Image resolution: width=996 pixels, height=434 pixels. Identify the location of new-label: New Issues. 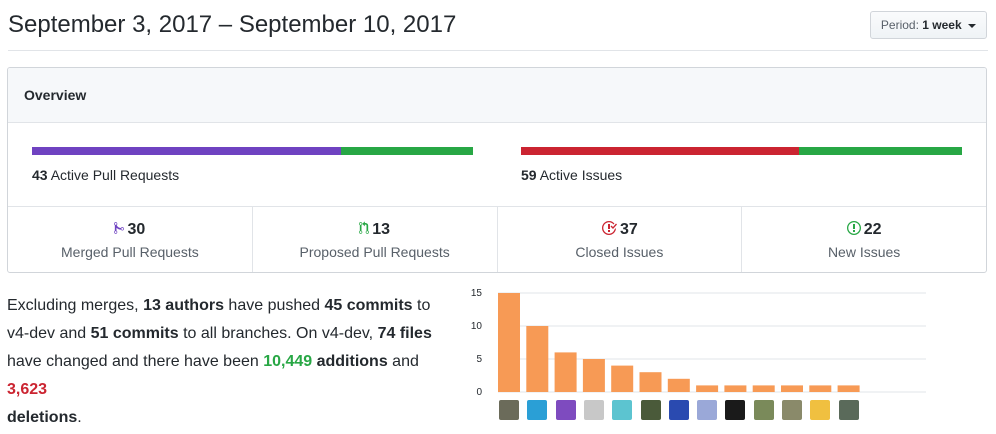
(864, 252).